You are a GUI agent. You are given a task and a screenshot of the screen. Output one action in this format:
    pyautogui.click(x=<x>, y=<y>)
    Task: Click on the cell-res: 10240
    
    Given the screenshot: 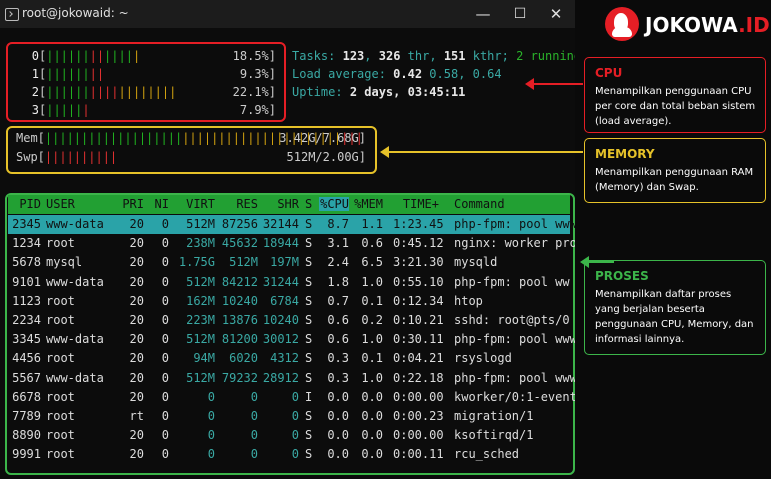 What is the action you would take?
    pyautogui.click(x=239, y=300)
    